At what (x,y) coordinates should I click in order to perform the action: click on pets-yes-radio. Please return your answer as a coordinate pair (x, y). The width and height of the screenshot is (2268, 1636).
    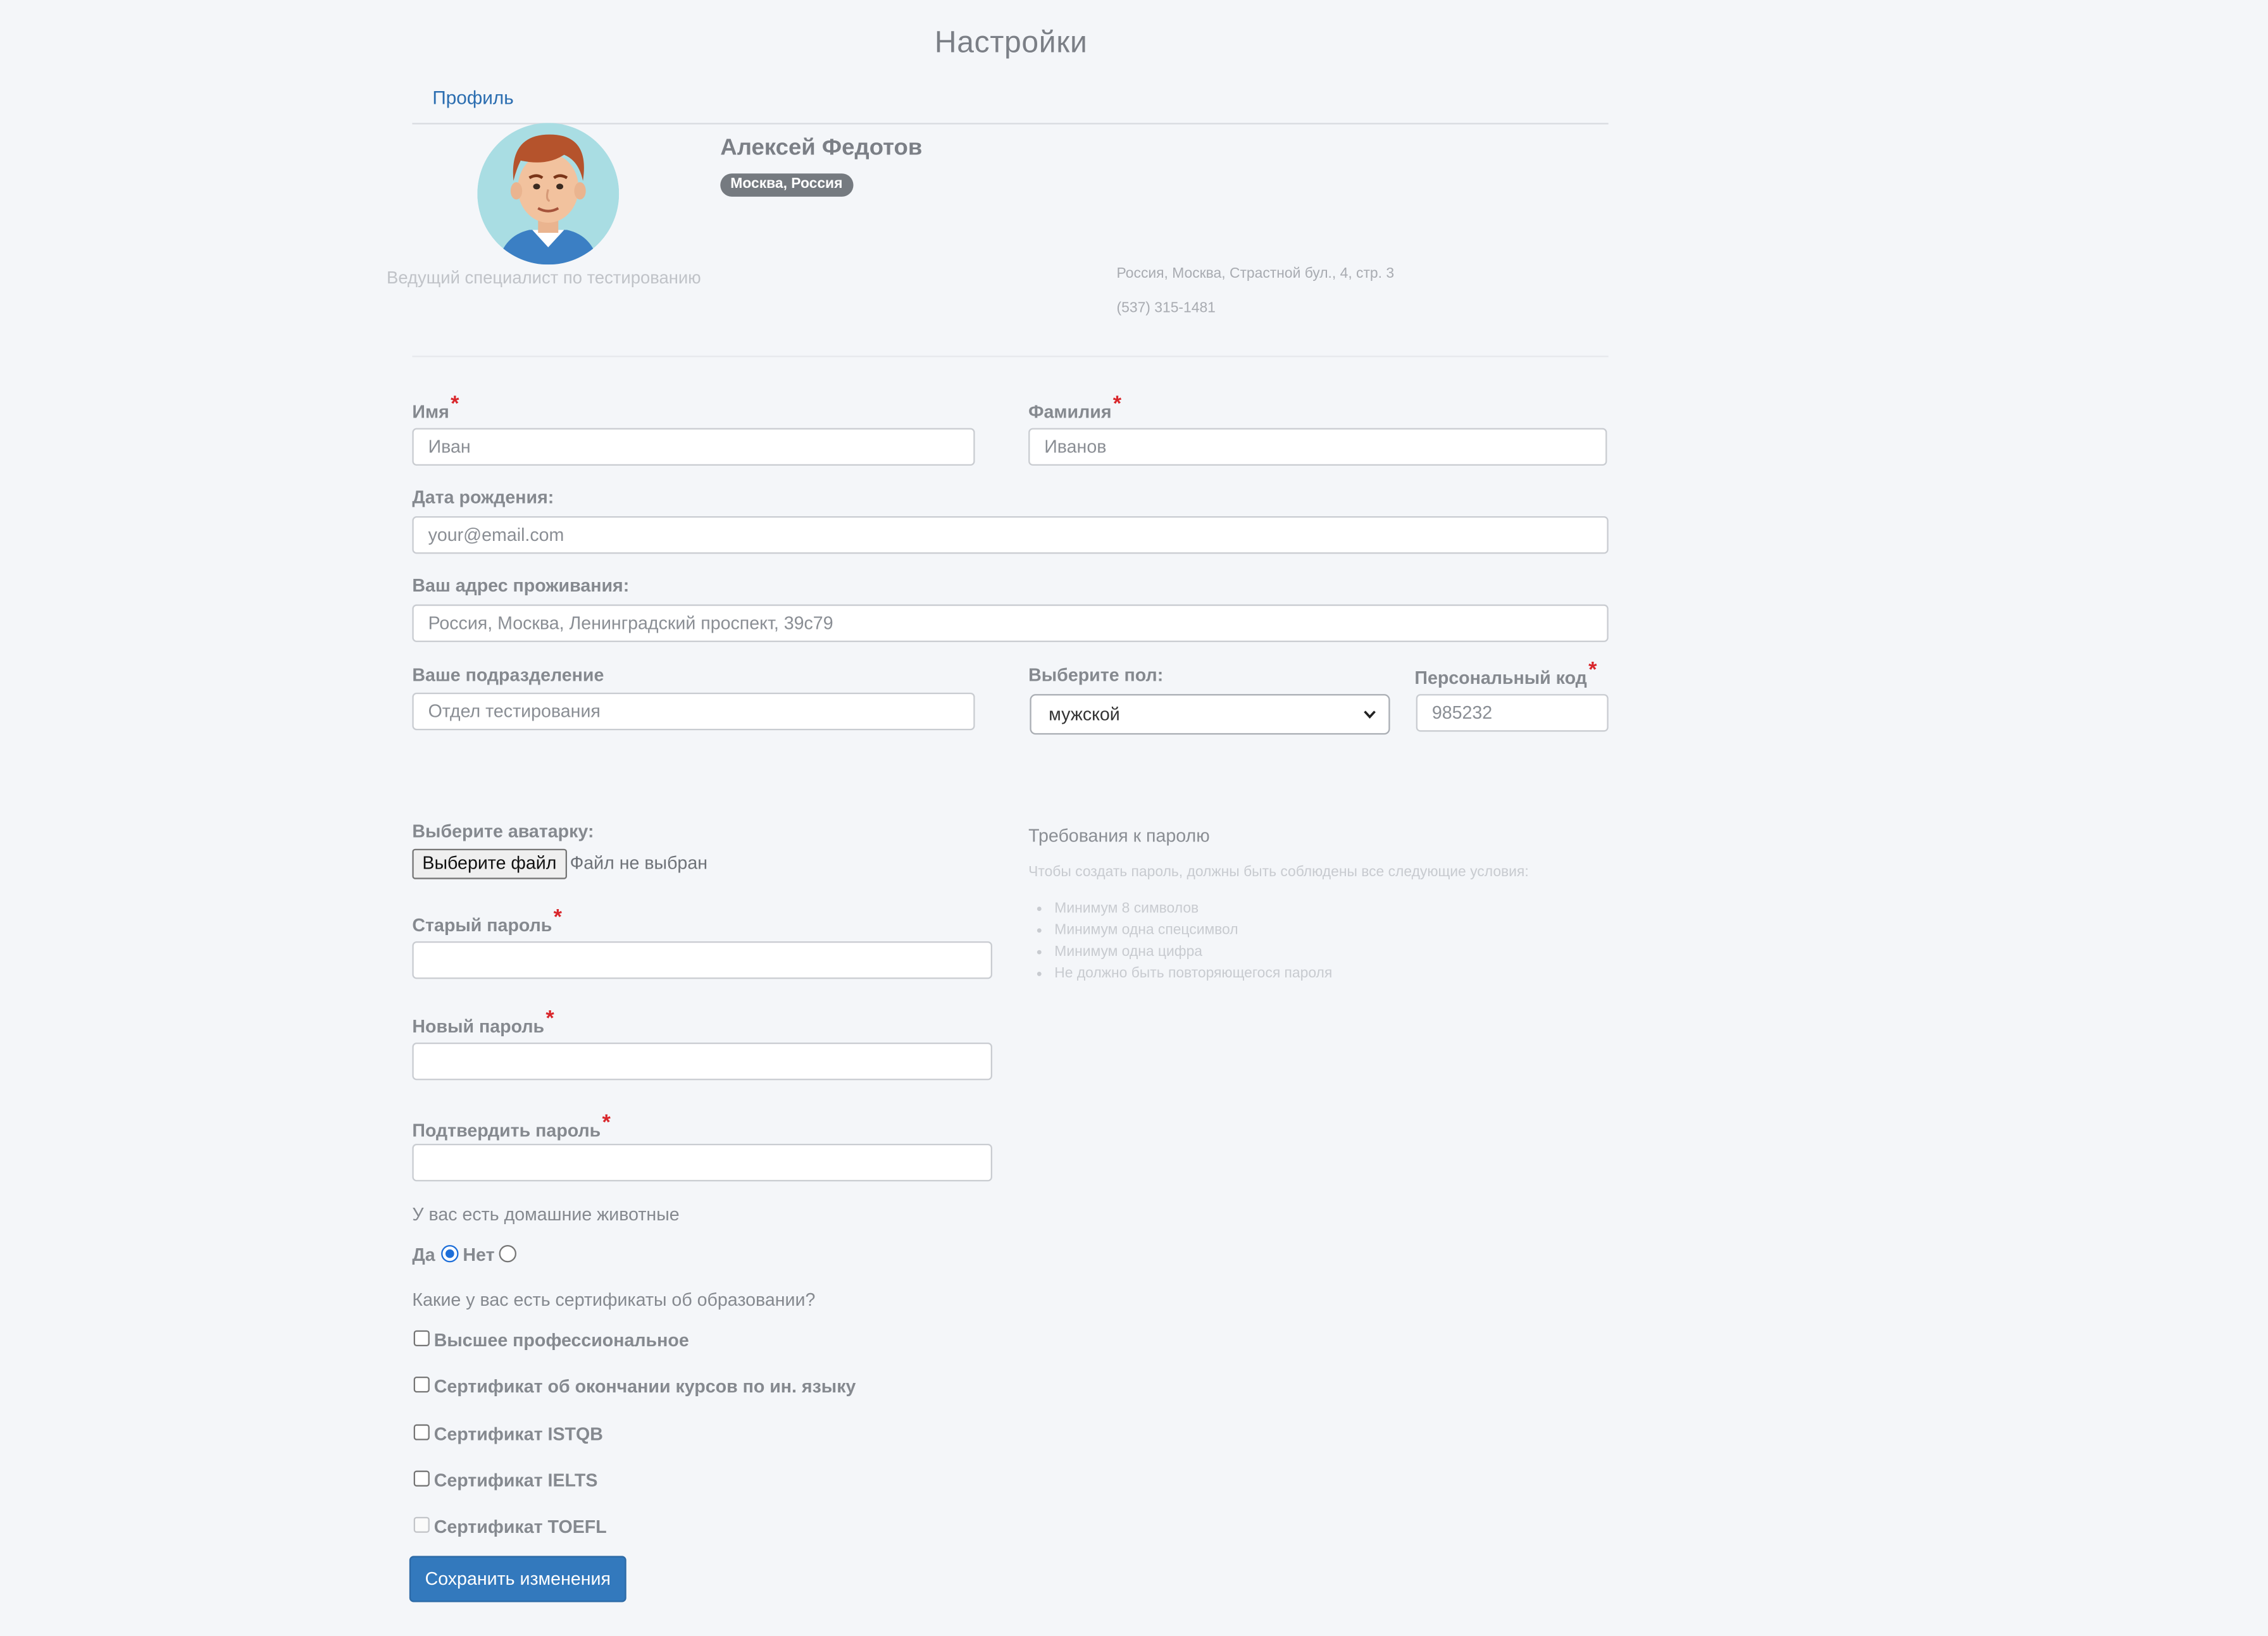
    Looking at the image, I should click on (450, 1253).